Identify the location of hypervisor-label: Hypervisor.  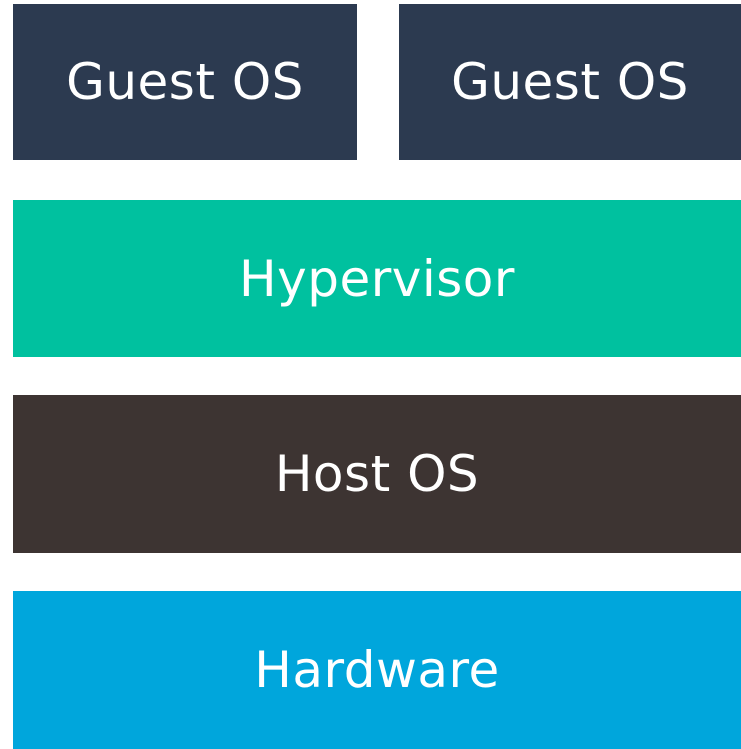
(377, 278).